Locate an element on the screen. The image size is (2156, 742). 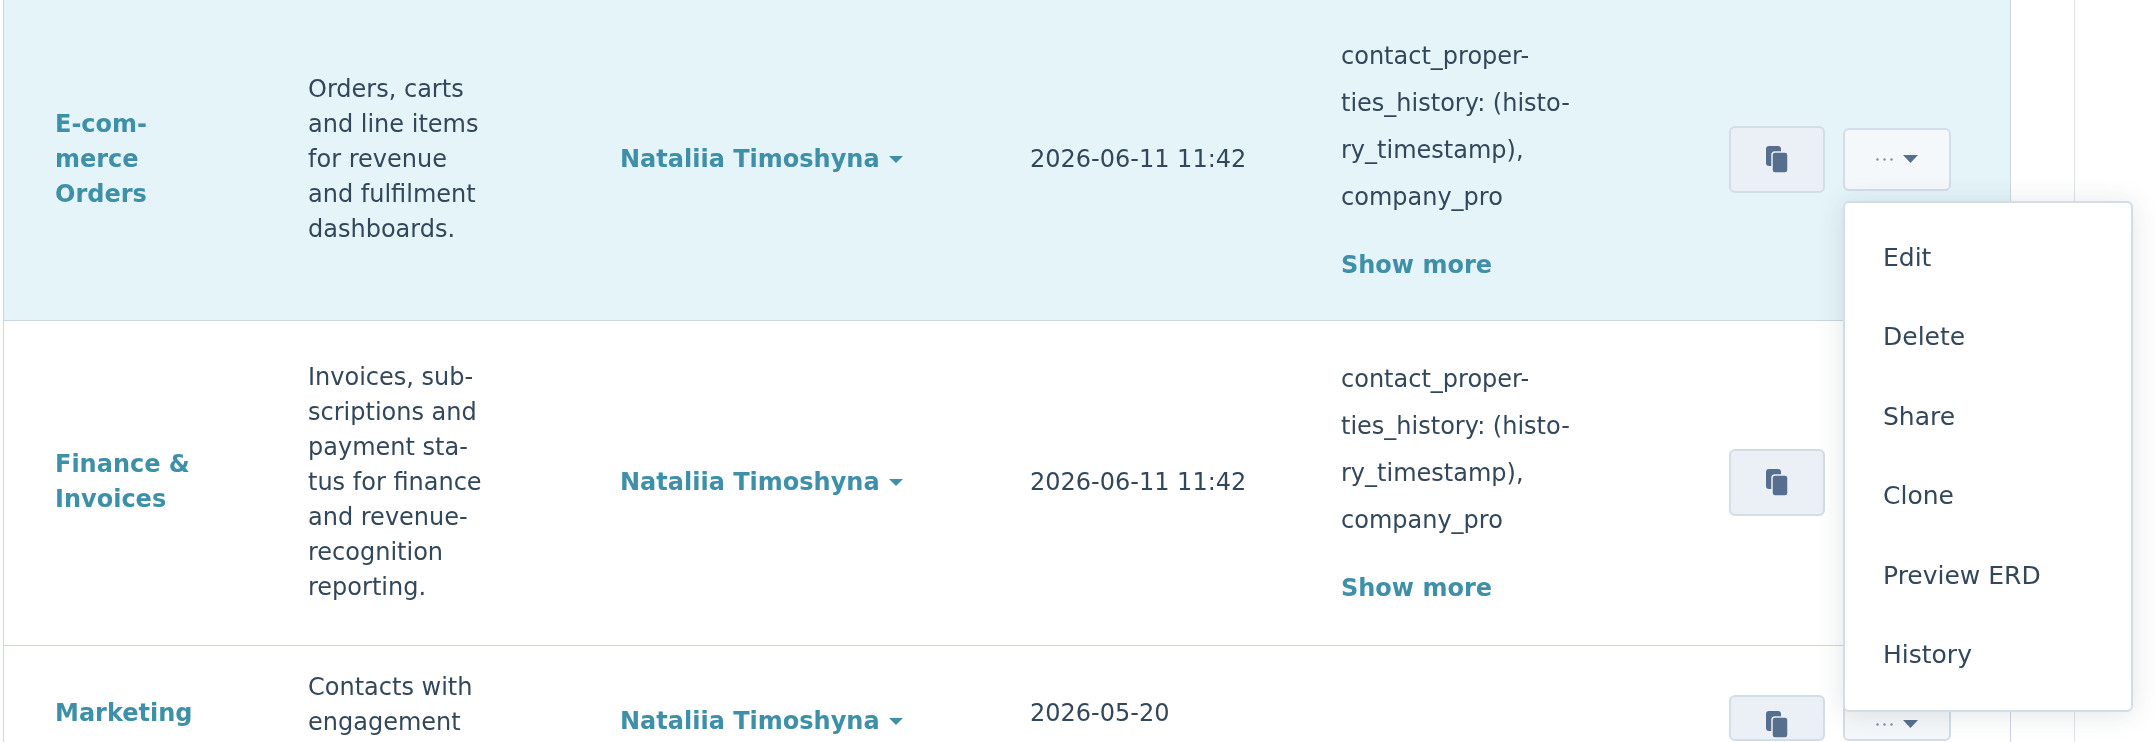
dataset-name-link: E-com- merce Orders is located at coordinates (101, 159).